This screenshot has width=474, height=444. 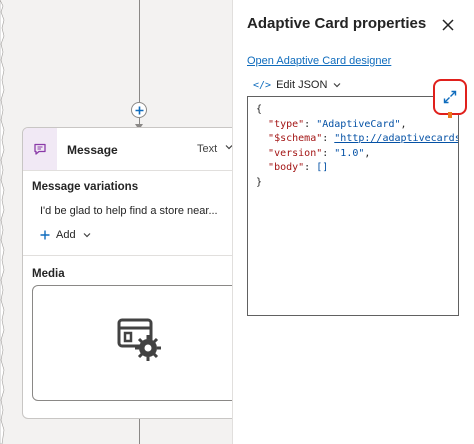 I want to click on close-icon, so click(x=448, y=25).